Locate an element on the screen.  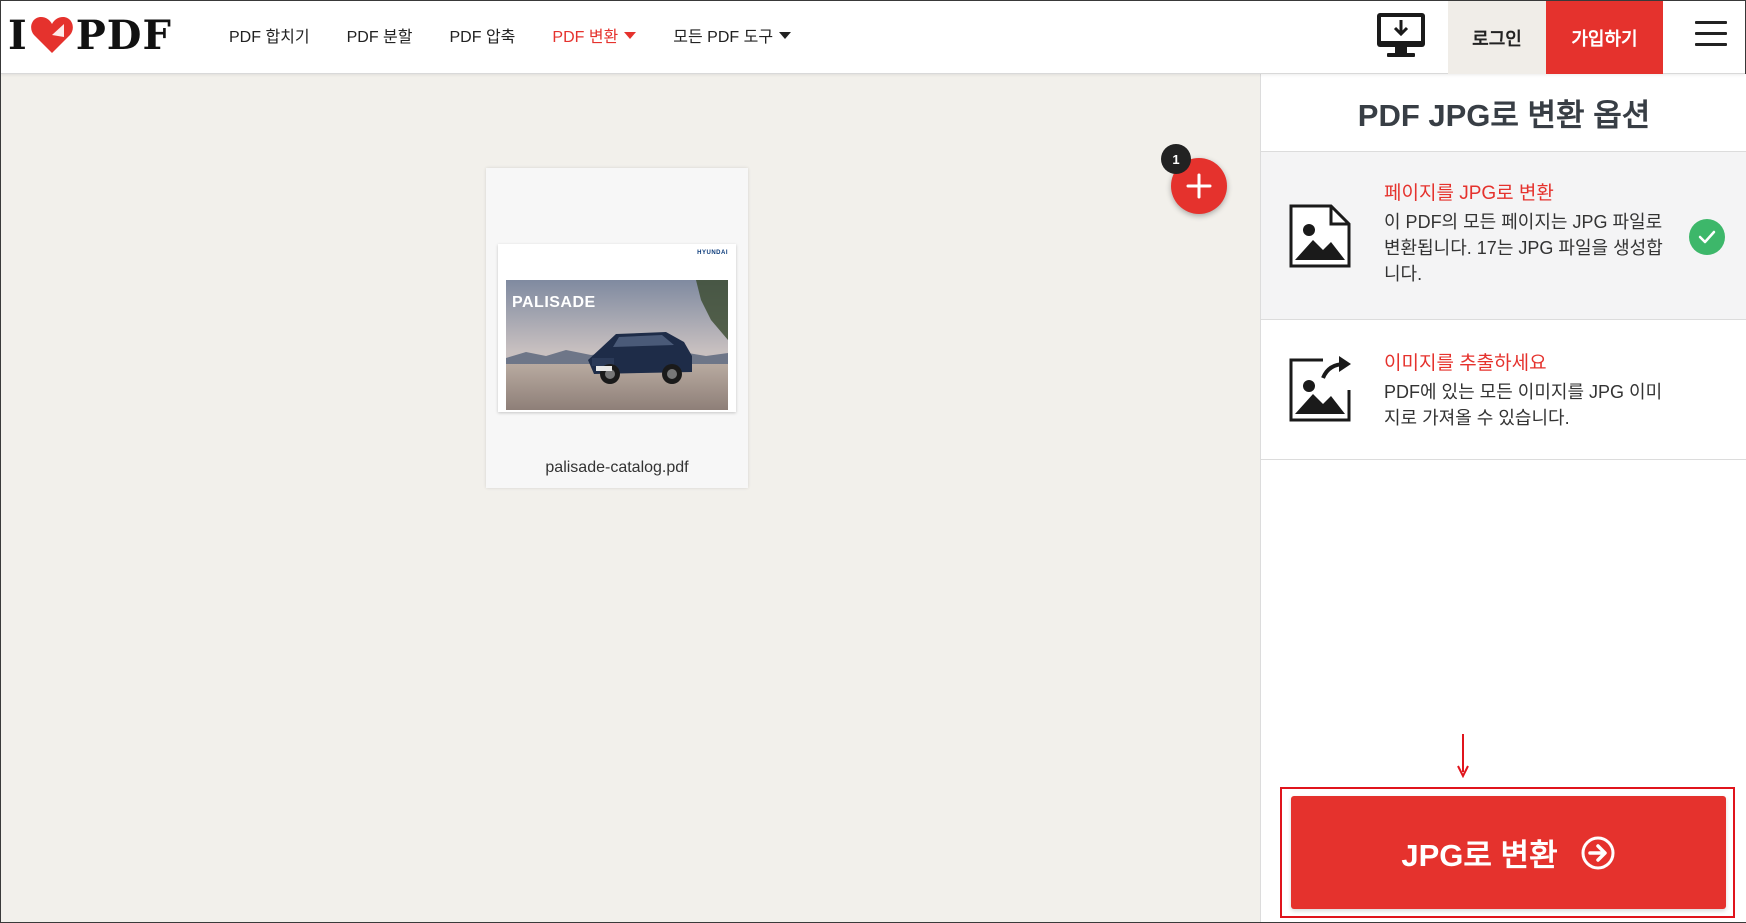
file-name: palisade-catalog.pdf is located at coordinates (617, 467).